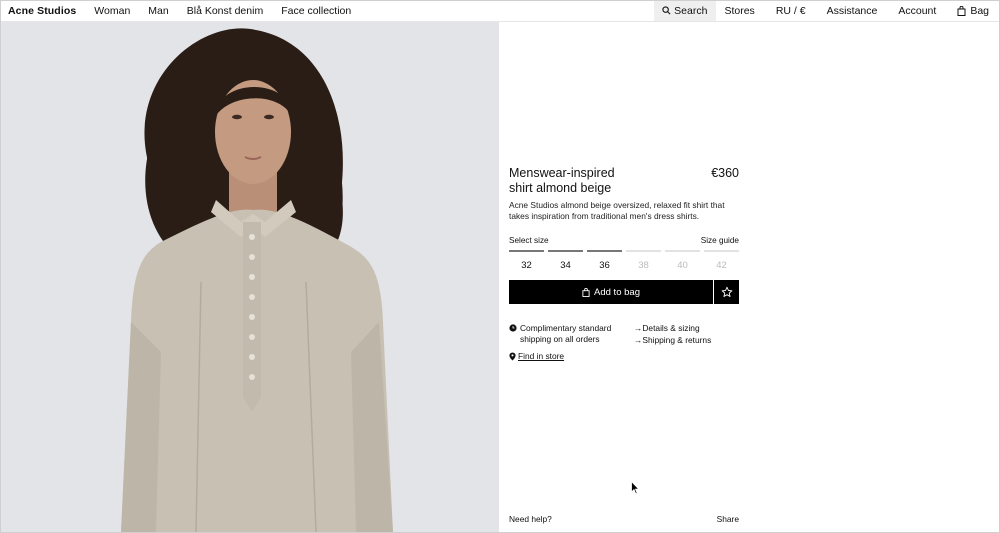 This screenshot has width=1000, height=533. Describe the element at coordinates (560, 188) in the screenshot. I see `product-title-line2: shirt almond beige` at that location.